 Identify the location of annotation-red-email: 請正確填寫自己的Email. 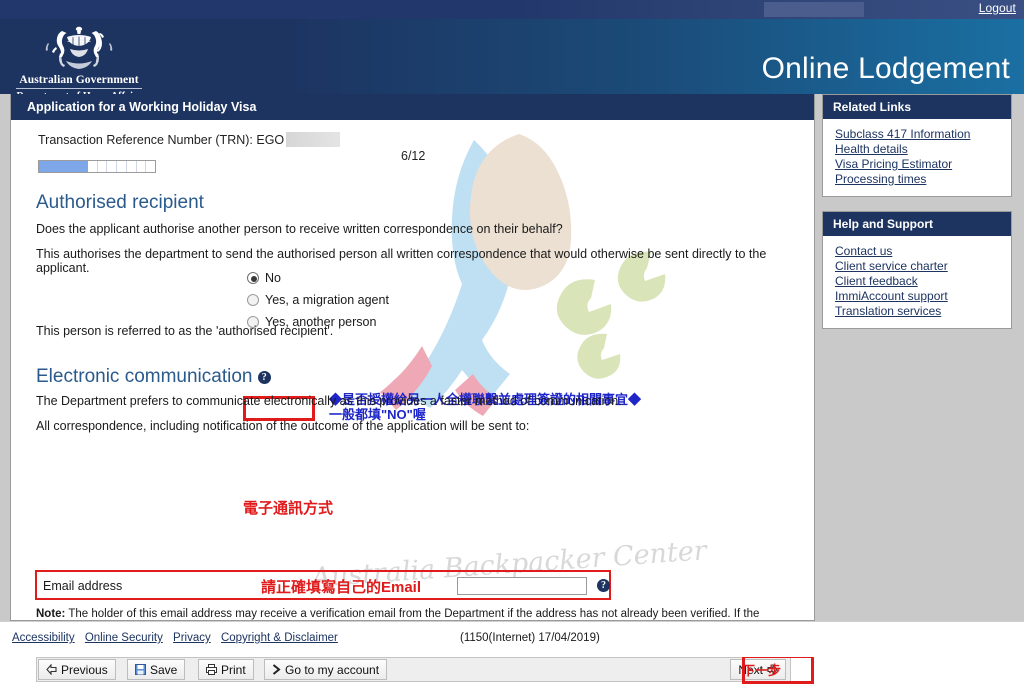
(341, 587).